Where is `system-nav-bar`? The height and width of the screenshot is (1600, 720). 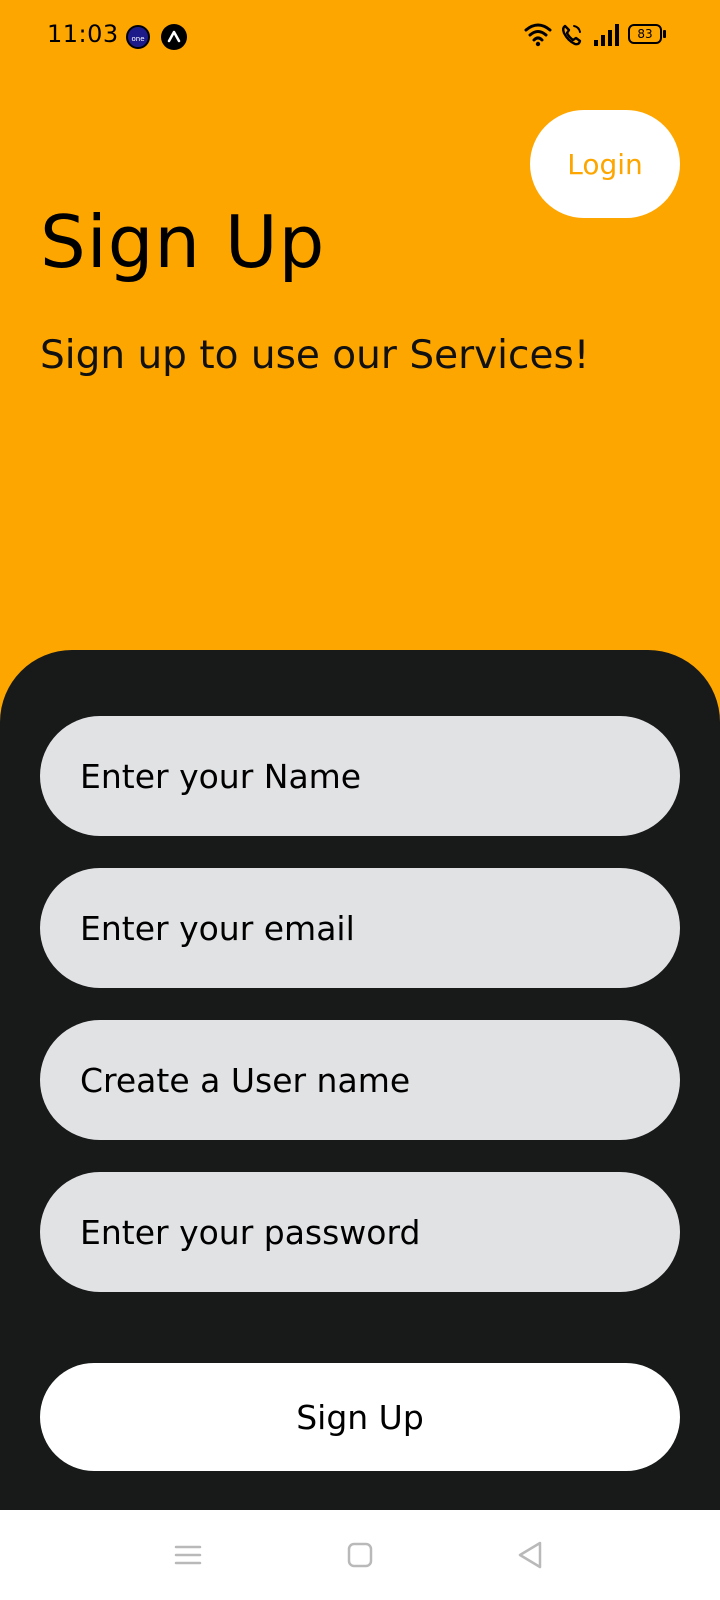
system-nav-bar is located at coordinates (360, 1555).